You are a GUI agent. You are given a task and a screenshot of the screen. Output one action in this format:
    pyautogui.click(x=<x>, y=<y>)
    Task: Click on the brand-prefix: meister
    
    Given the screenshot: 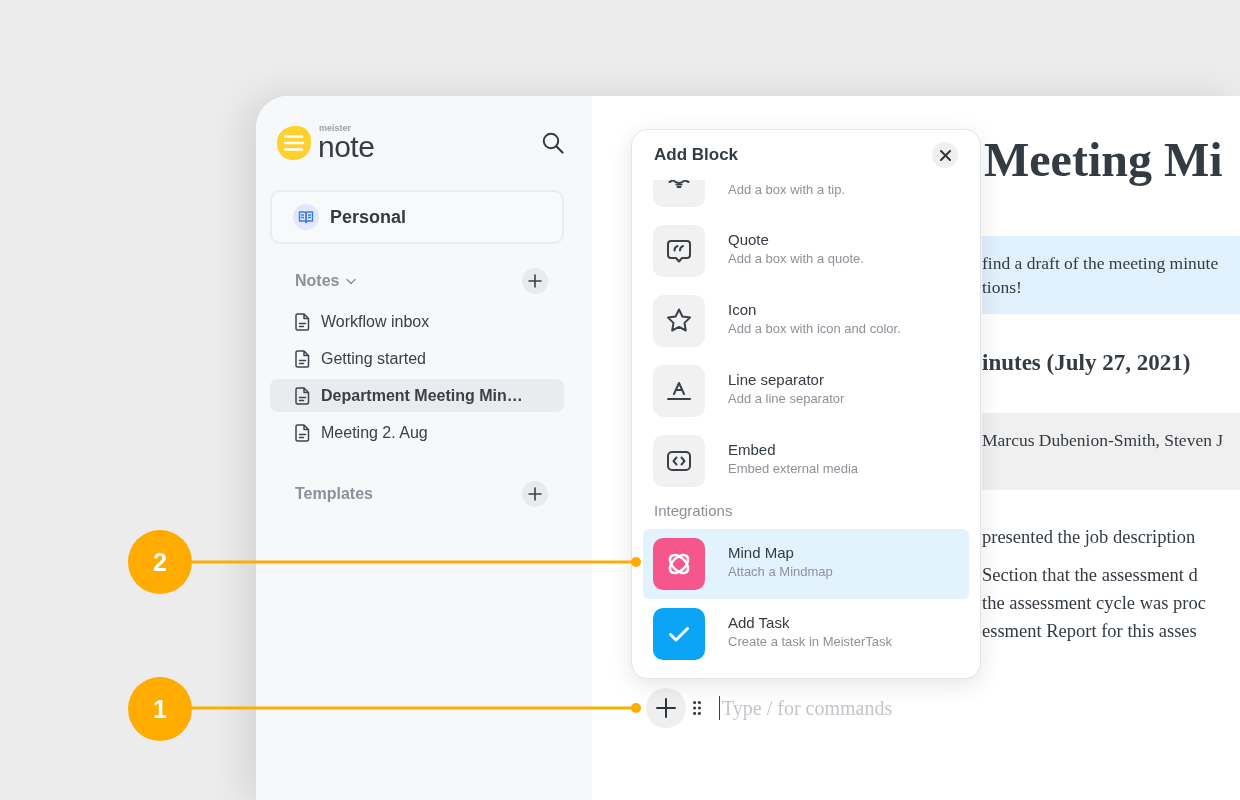 What is the action you would take?
    pyautogui.click(x=335, y=128)
    